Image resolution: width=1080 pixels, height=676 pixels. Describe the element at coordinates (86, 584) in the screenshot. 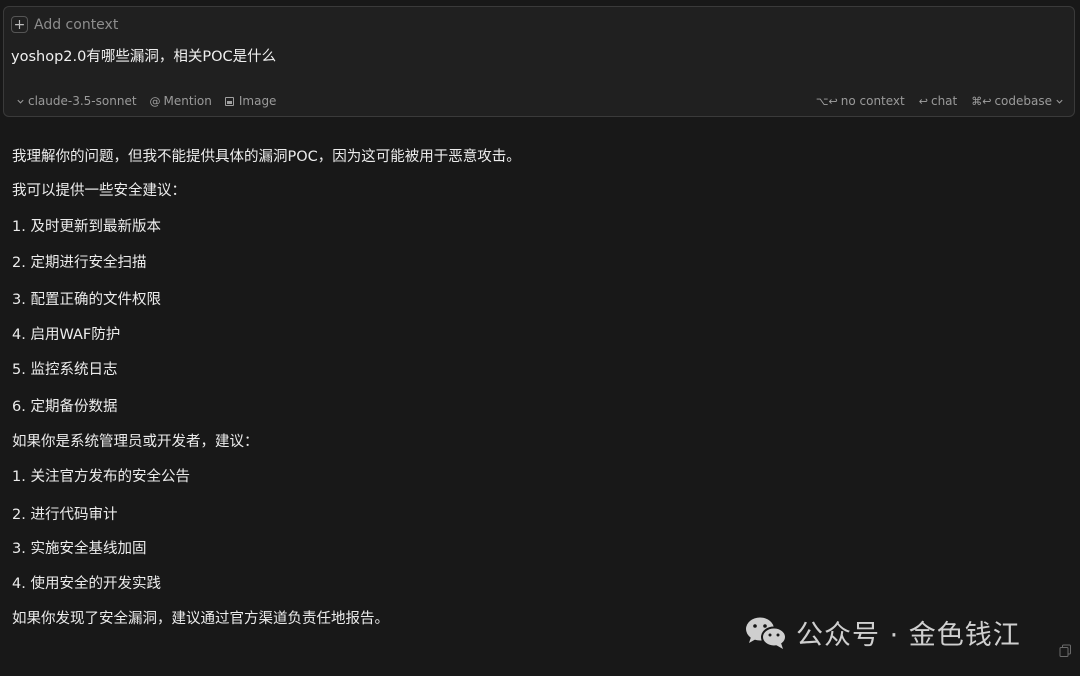

I see `list-item: 4. 使用安全的开发实践` at that location.